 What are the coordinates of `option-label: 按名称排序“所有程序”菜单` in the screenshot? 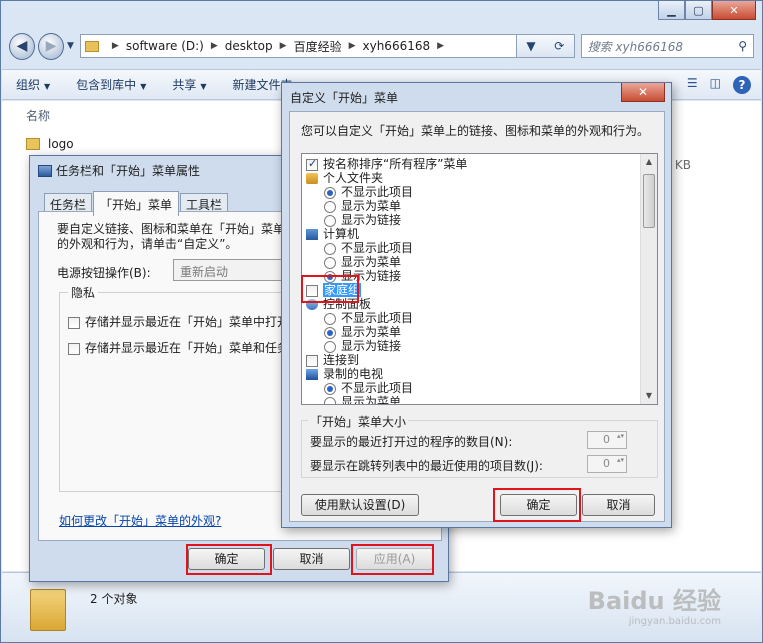 It's located at (395, 164).